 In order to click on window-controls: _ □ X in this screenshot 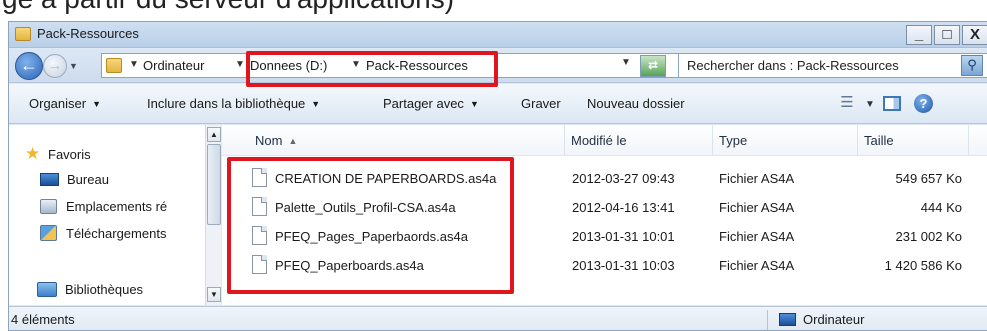, I will do `click(946, 35)`.